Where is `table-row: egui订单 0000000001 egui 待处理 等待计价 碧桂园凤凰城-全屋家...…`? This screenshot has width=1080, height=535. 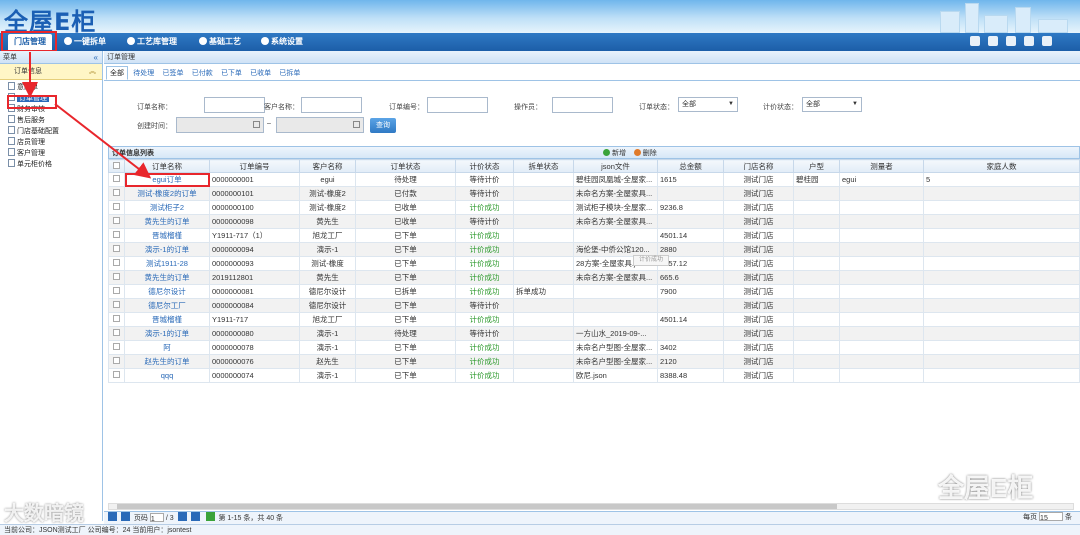 table-row: egui订单 0000000001 egui 待处理 等待计价 碧桂园凤凰城-全屋家...… is located at coordinates (594, 179).